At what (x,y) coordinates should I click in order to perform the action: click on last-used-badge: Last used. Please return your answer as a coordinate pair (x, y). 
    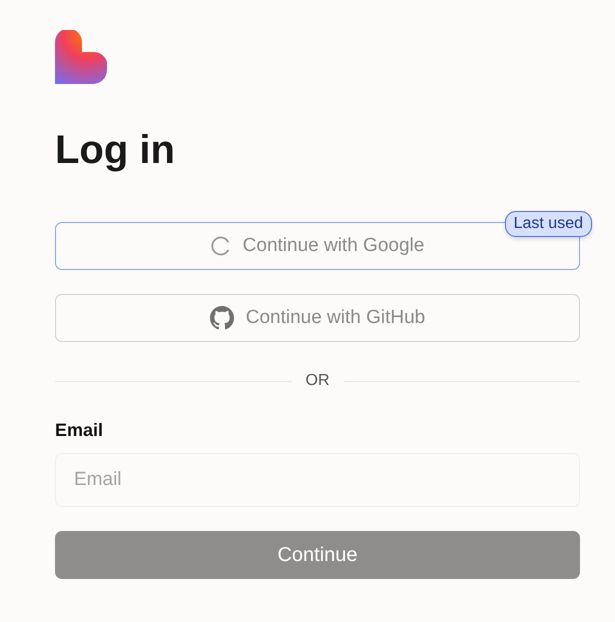
    Looking at the image, I should click on (548, 224).